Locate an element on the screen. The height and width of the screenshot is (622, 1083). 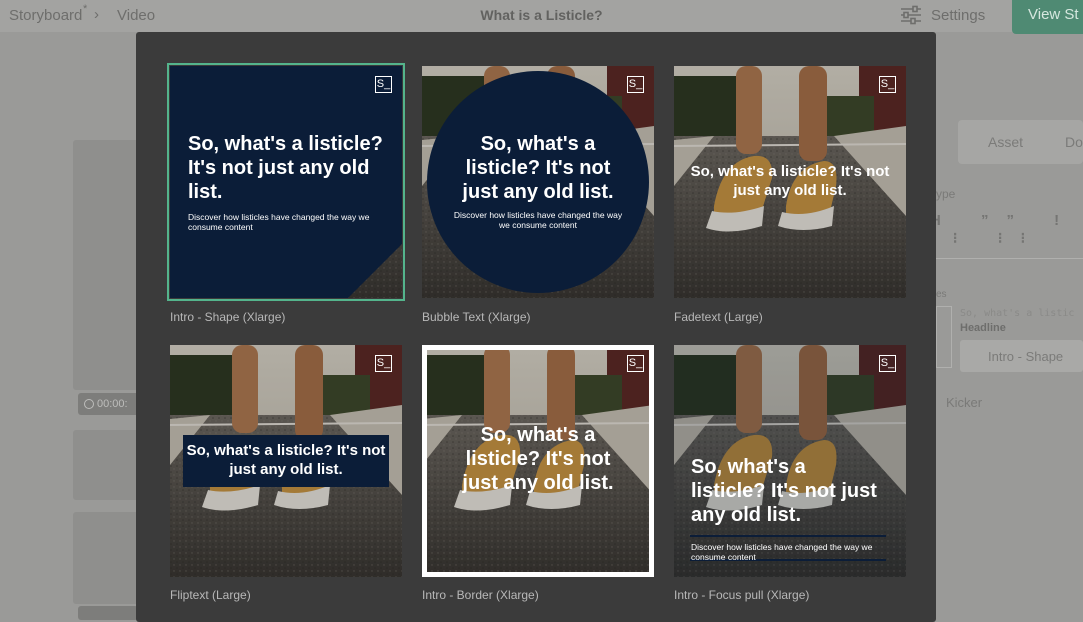
settings-button: Settings is located at coordinates (942, 15).